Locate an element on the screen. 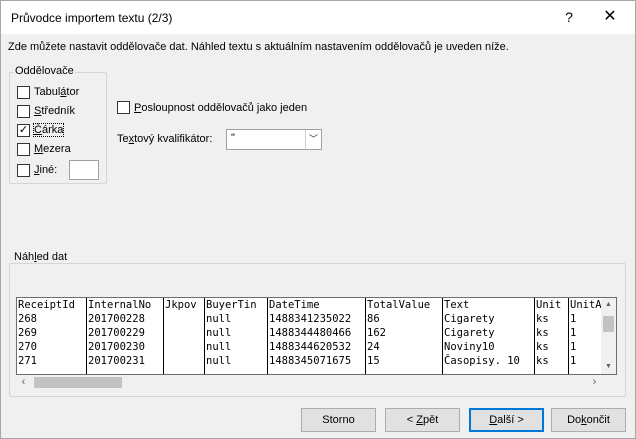 The image size is (636, 439). vertical-scrollbar: ▲ ▼ is located at coordinates (608, 336).